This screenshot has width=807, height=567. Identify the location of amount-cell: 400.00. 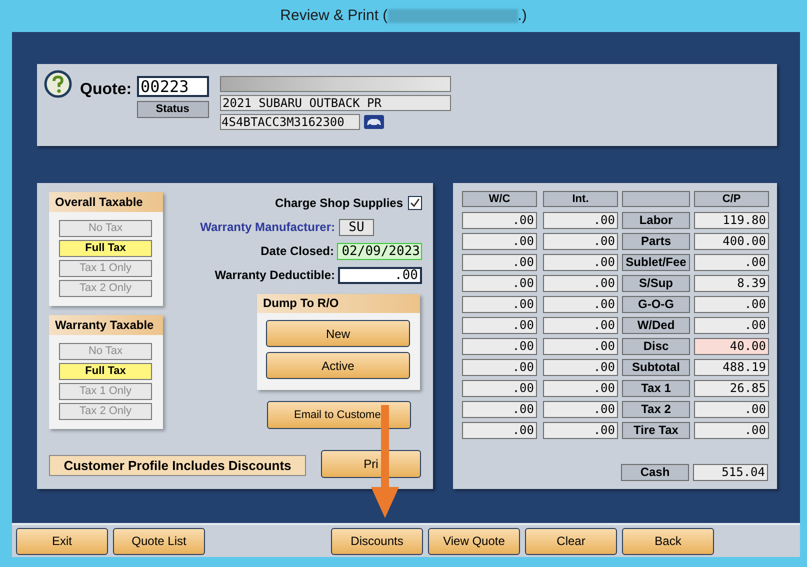
(731, 241).